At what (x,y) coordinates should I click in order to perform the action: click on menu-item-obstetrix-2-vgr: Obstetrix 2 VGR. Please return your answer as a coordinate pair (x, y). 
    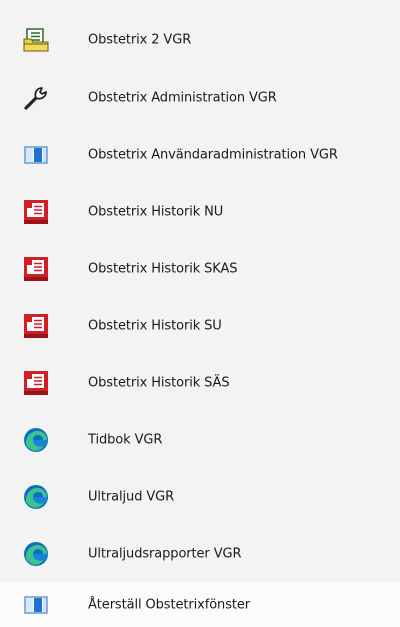
    Looking at the image, I should click on (200, 40).